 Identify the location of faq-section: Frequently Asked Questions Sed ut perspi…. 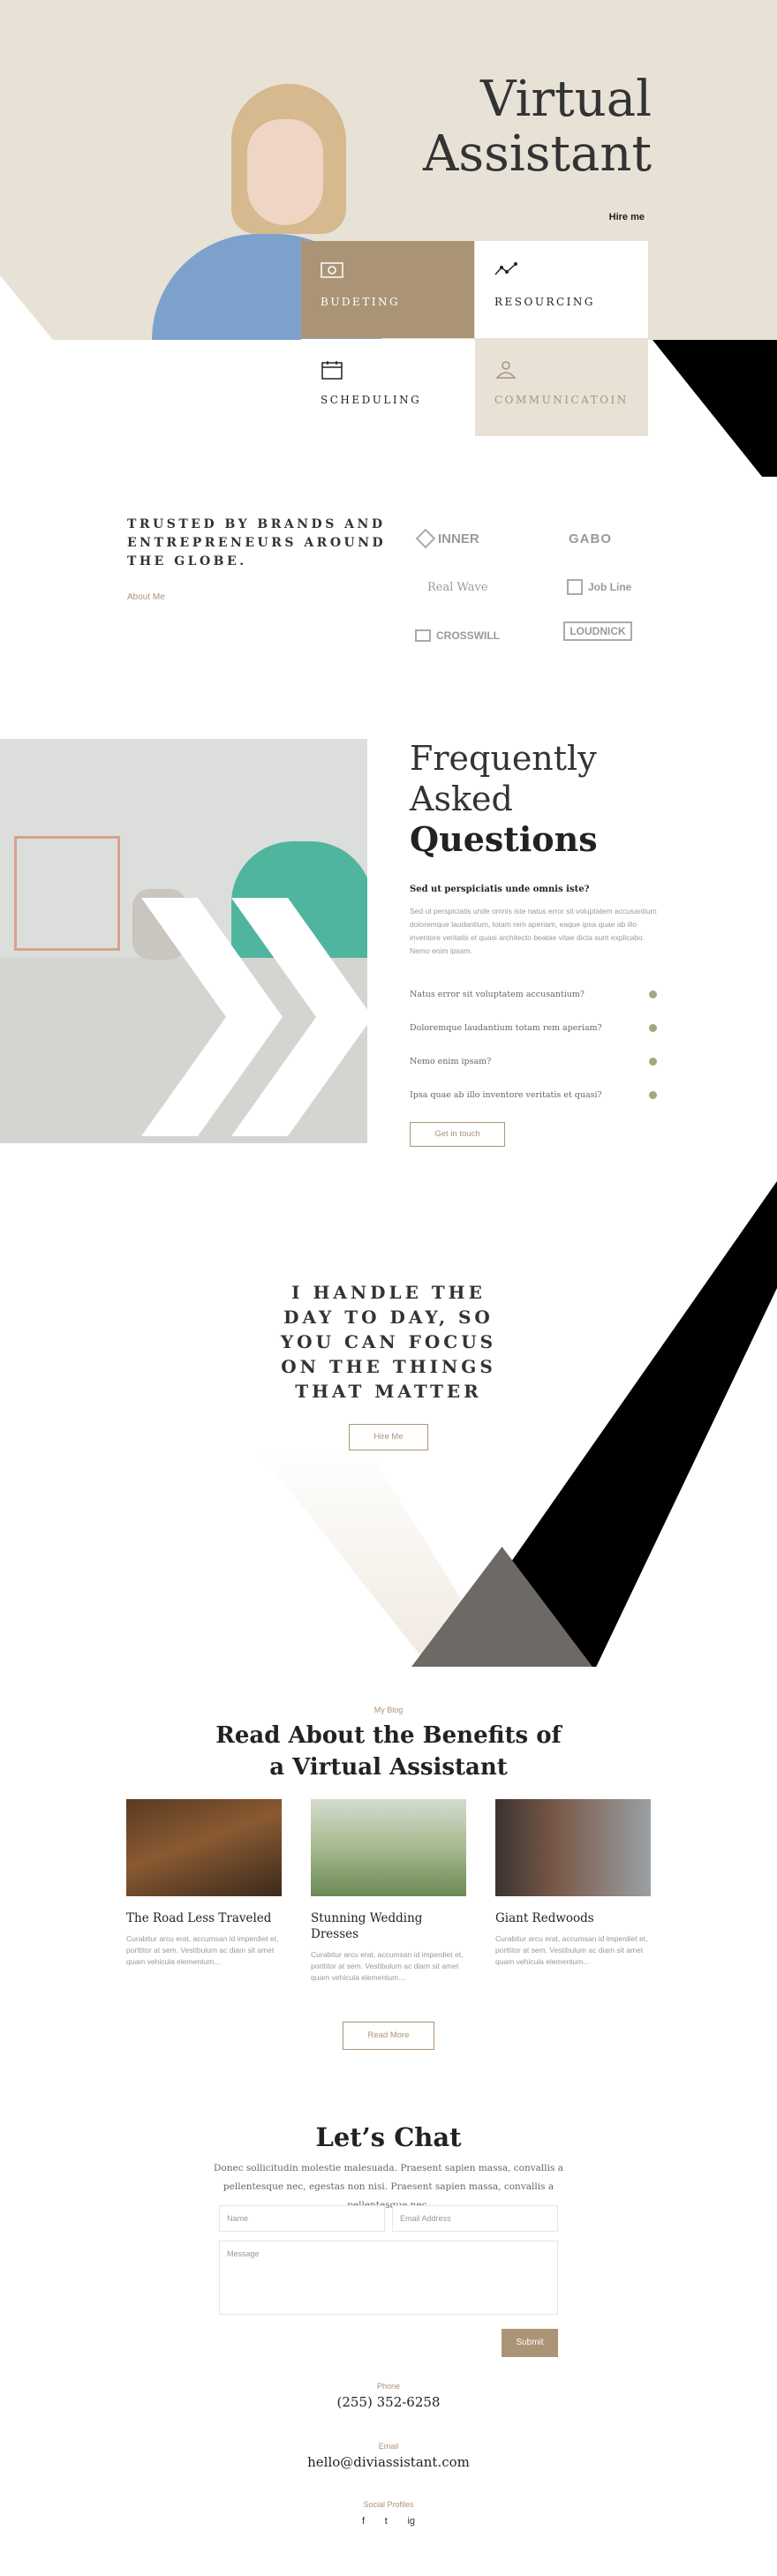
(533, 943).